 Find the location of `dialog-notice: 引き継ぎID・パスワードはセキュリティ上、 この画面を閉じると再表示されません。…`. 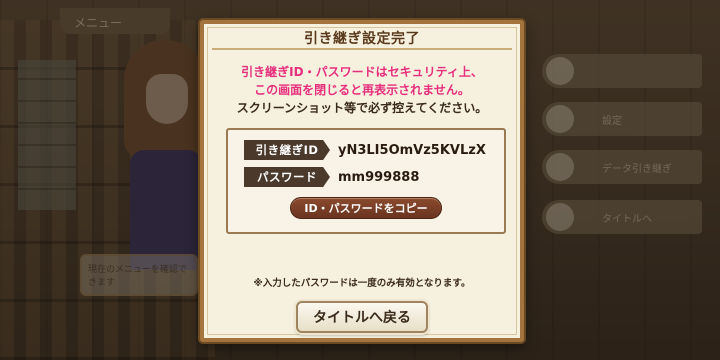

dialog-notice: 引き継ぎID・パスワードはセキュリティ上、 この画面を閉じると再表示されません。… is located at coordinates (362, 90).